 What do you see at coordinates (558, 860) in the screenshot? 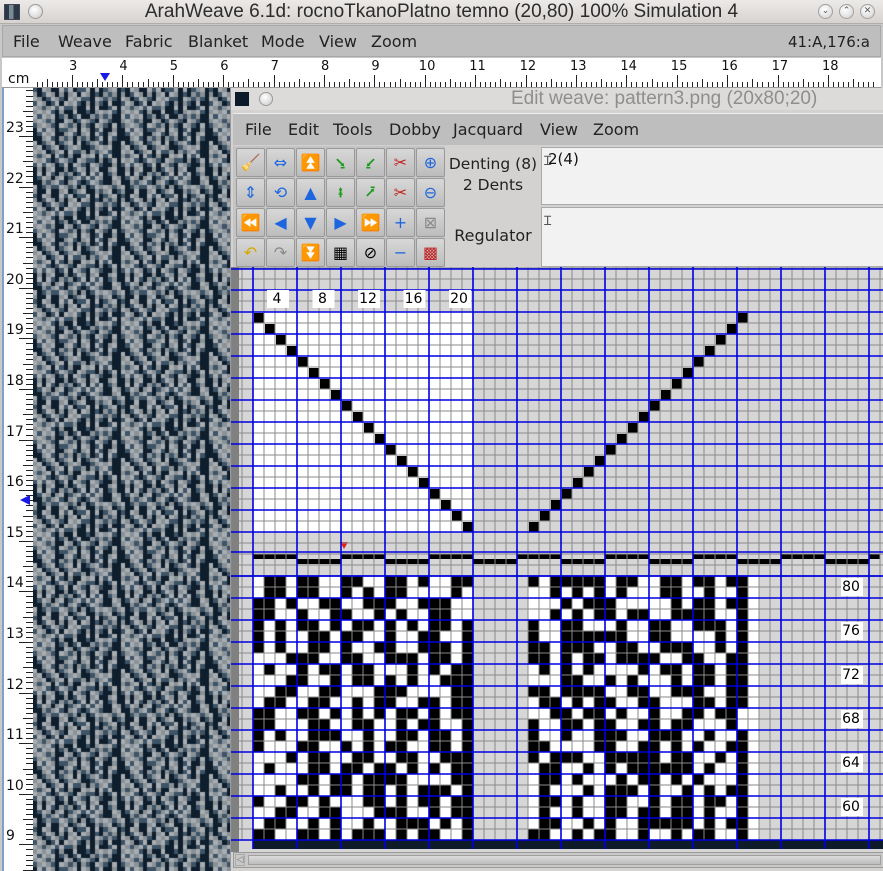
I see `horizontal-scrollbar: ◁` at bounding box center [558, 860].